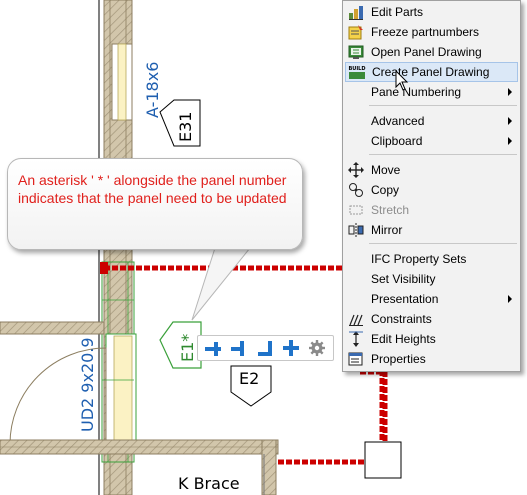 Image resolution: width=527 pixels, height=495 pixels. I want to click on build-icon: BUILD, so click(357, 72).